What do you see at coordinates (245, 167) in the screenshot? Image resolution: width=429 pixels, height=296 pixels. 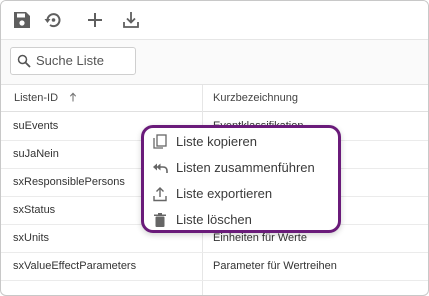 I see `menu-item-label: Listen zusammenführen` at bounding box center [245, 167].